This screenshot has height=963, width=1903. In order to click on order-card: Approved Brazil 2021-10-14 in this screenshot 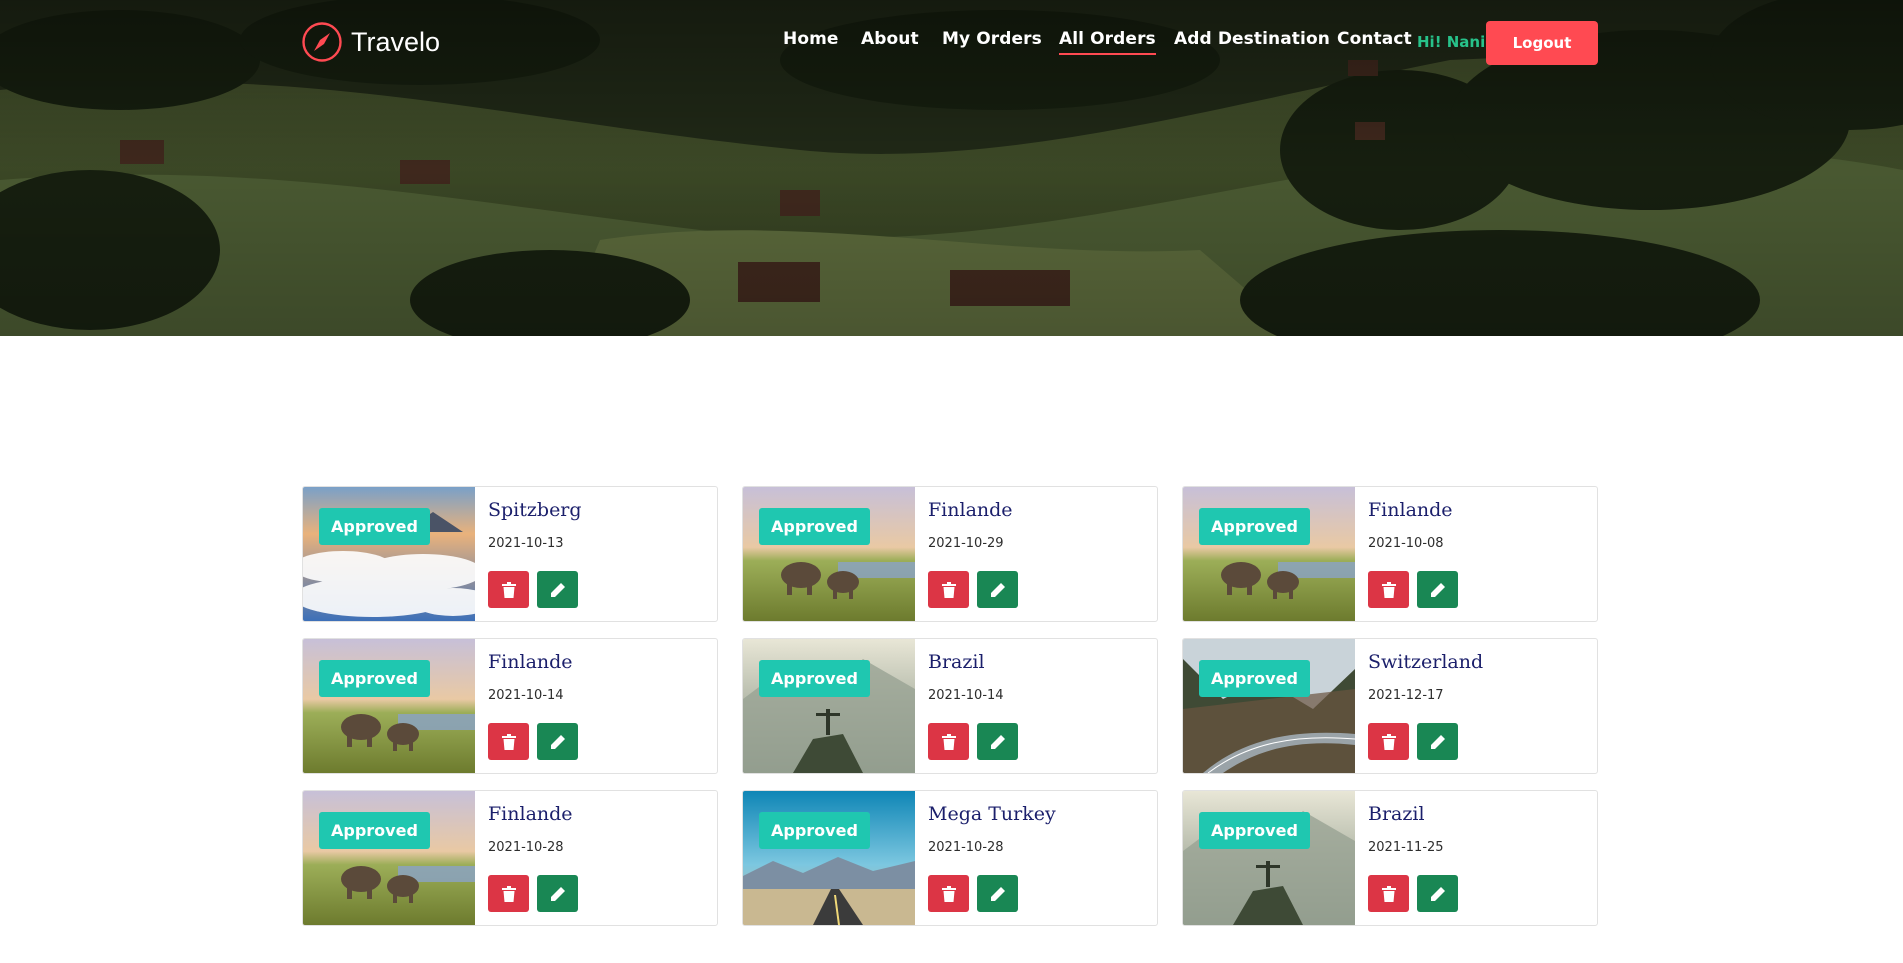, I will do `click(950, 706)`.